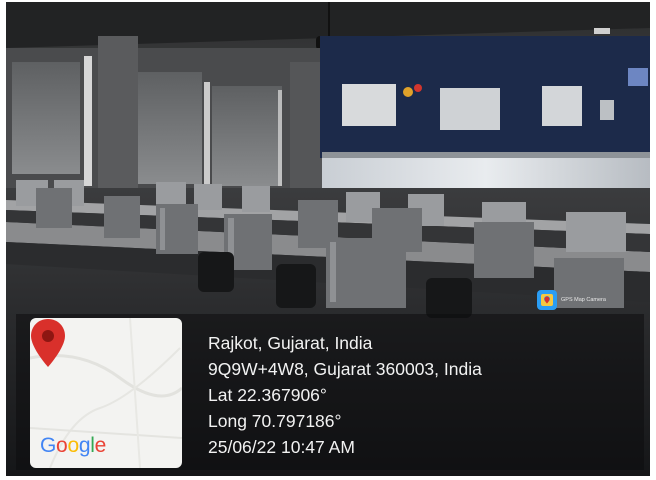  Describe the element at coordinates (118, 121) in the screenshot. I see `pillar` at that location.